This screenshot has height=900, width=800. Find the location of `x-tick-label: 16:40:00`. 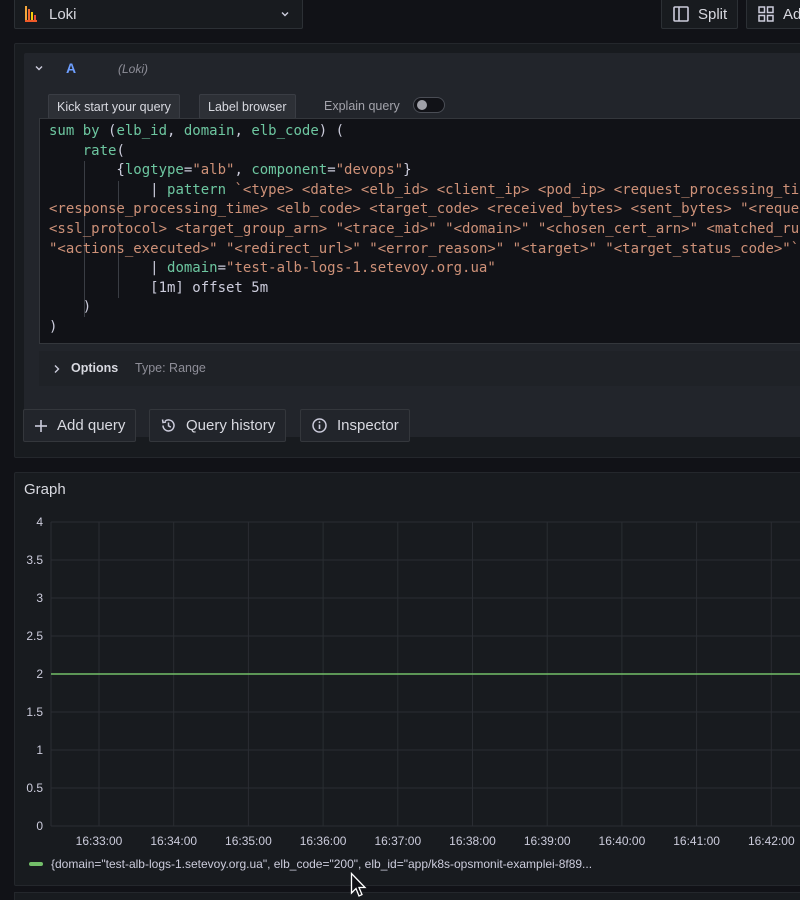

x-tick-label: 16:40:00 is located at coordinates (622, 841).